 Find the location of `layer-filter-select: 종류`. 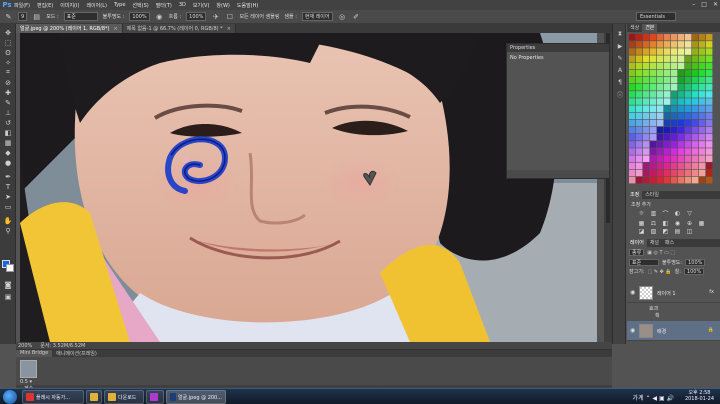

layer-filter-select: 종류 is located at coordinates (637, 252).